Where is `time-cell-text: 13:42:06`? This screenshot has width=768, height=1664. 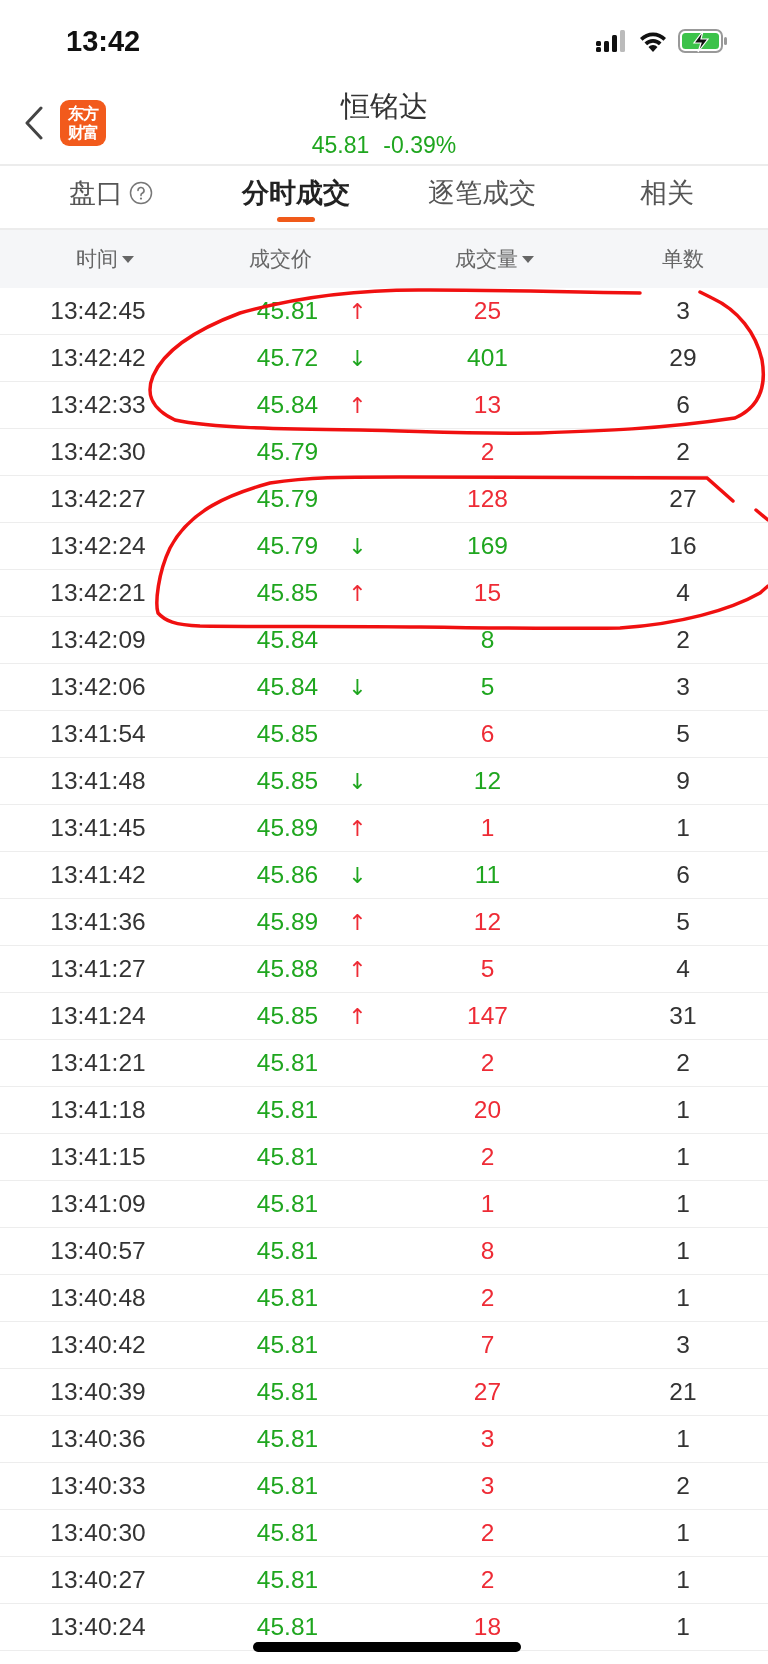 time-cell-text: 13:42:06 is located at coordinates (97, 687).